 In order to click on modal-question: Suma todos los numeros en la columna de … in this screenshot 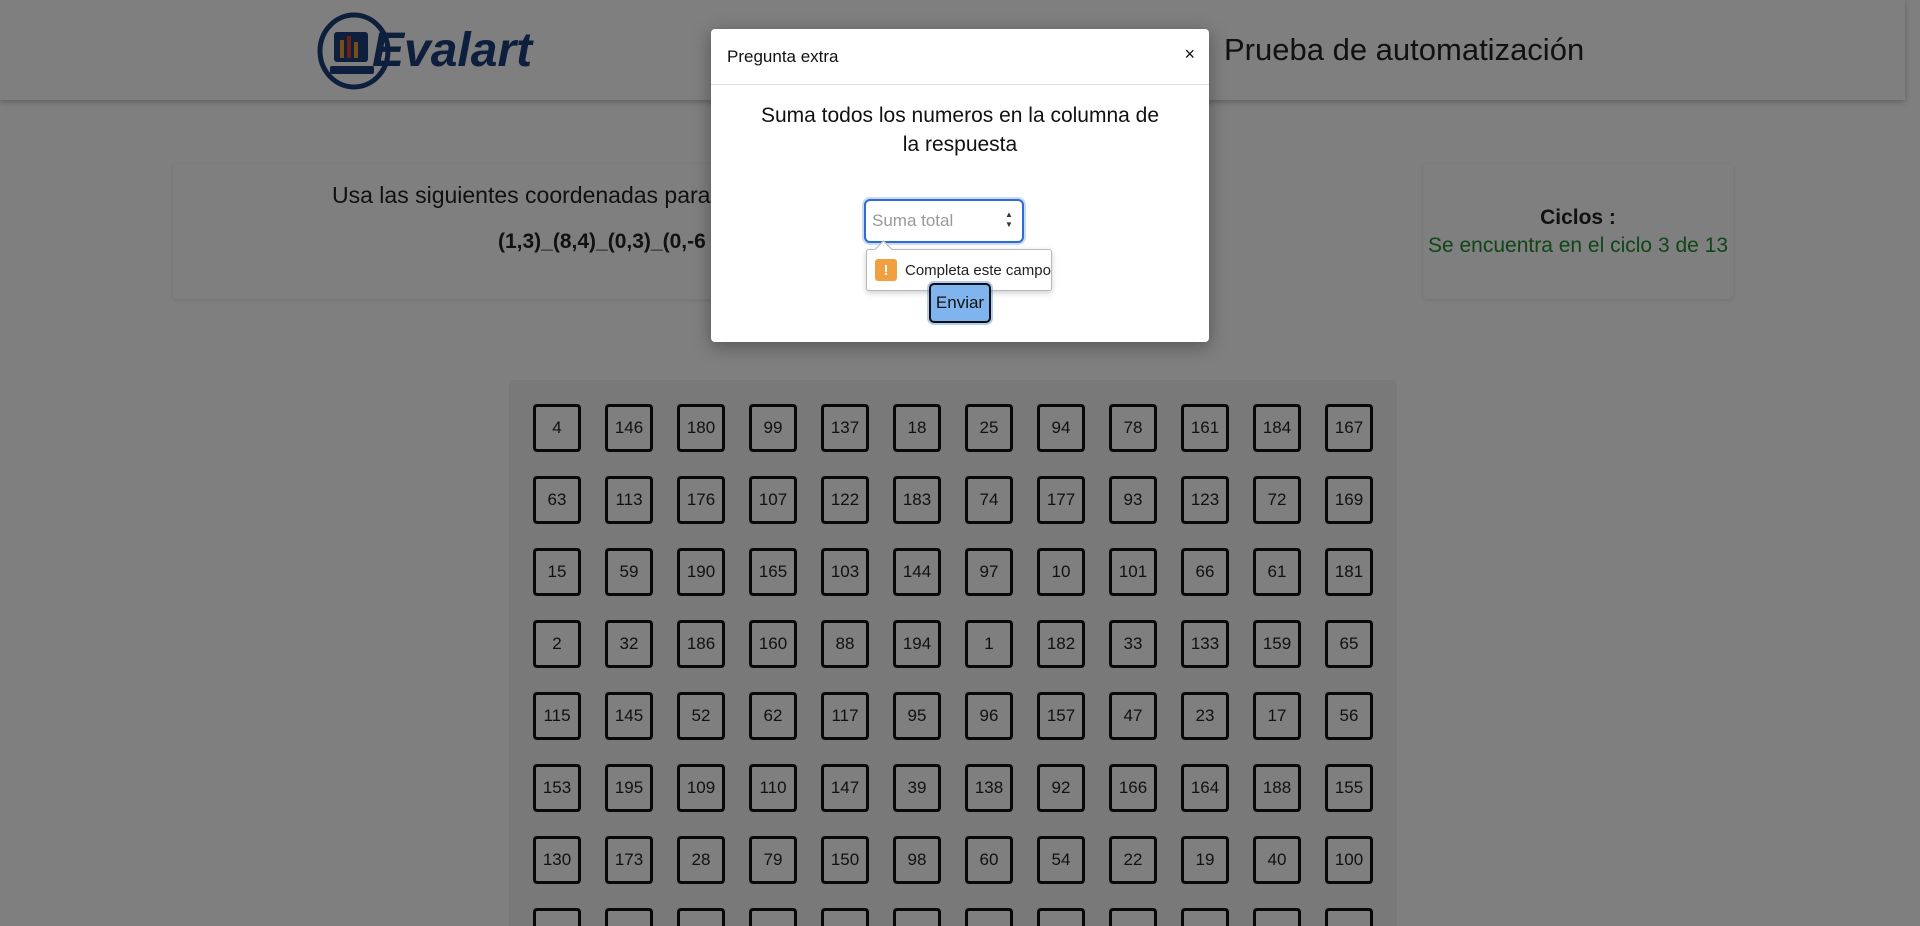, I will do `click(960, 130)`.